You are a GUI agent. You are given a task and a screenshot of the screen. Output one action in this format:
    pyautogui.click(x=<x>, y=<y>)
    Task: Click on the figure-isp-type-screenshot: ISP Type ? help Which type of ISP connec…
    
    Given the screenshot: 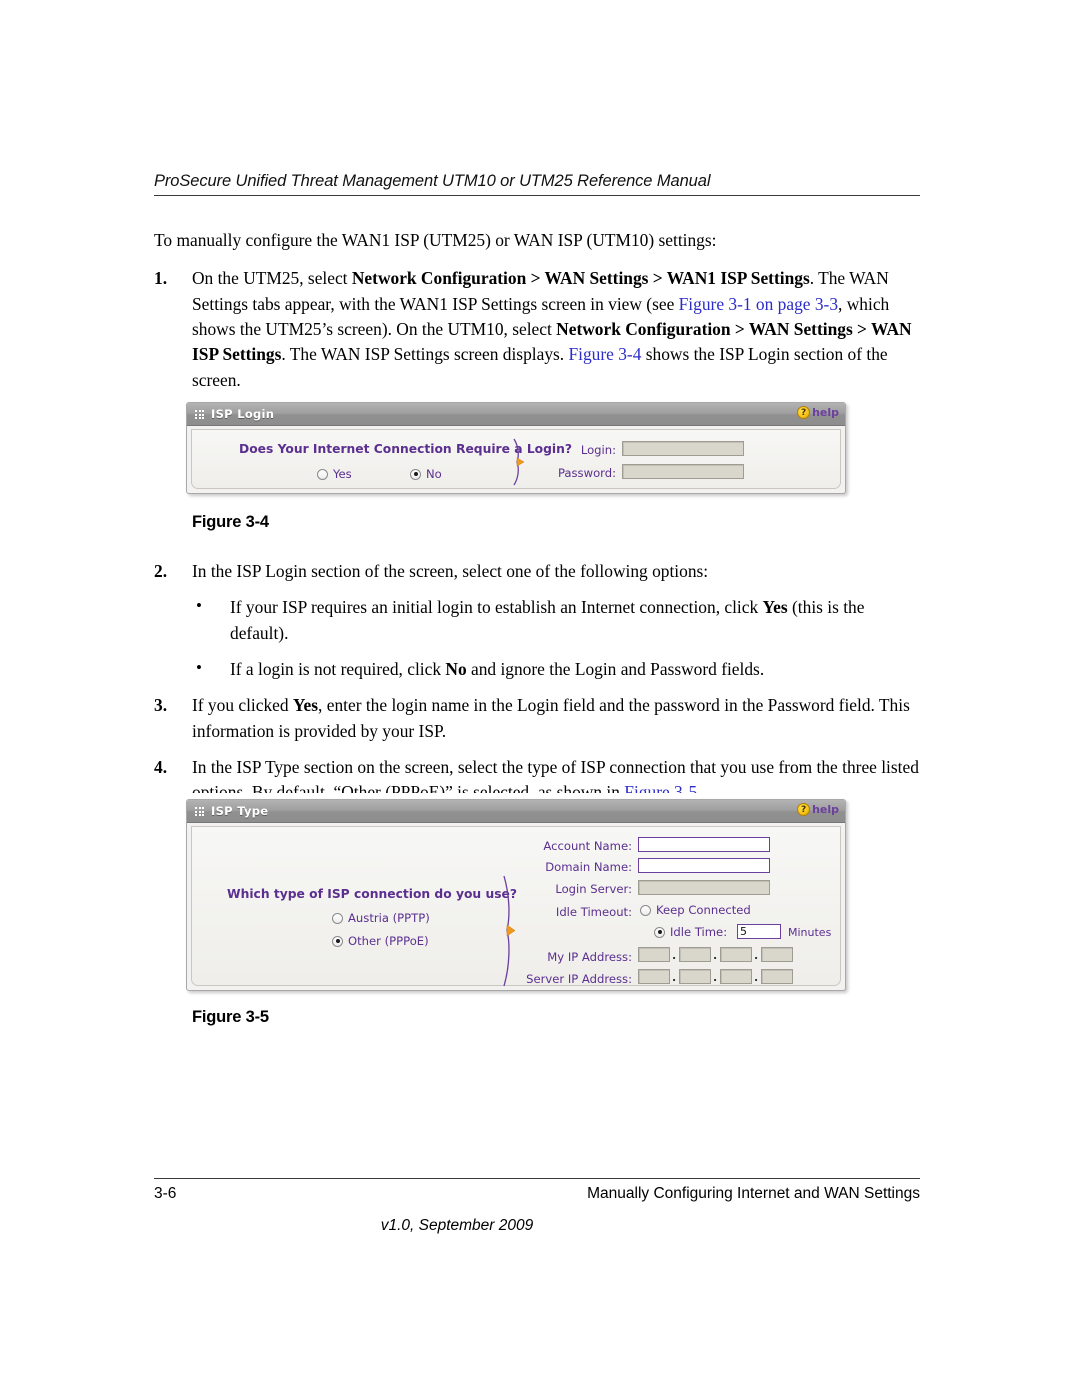 What is the action you would take?
    pyautogui.click(x=516, y=895)
    